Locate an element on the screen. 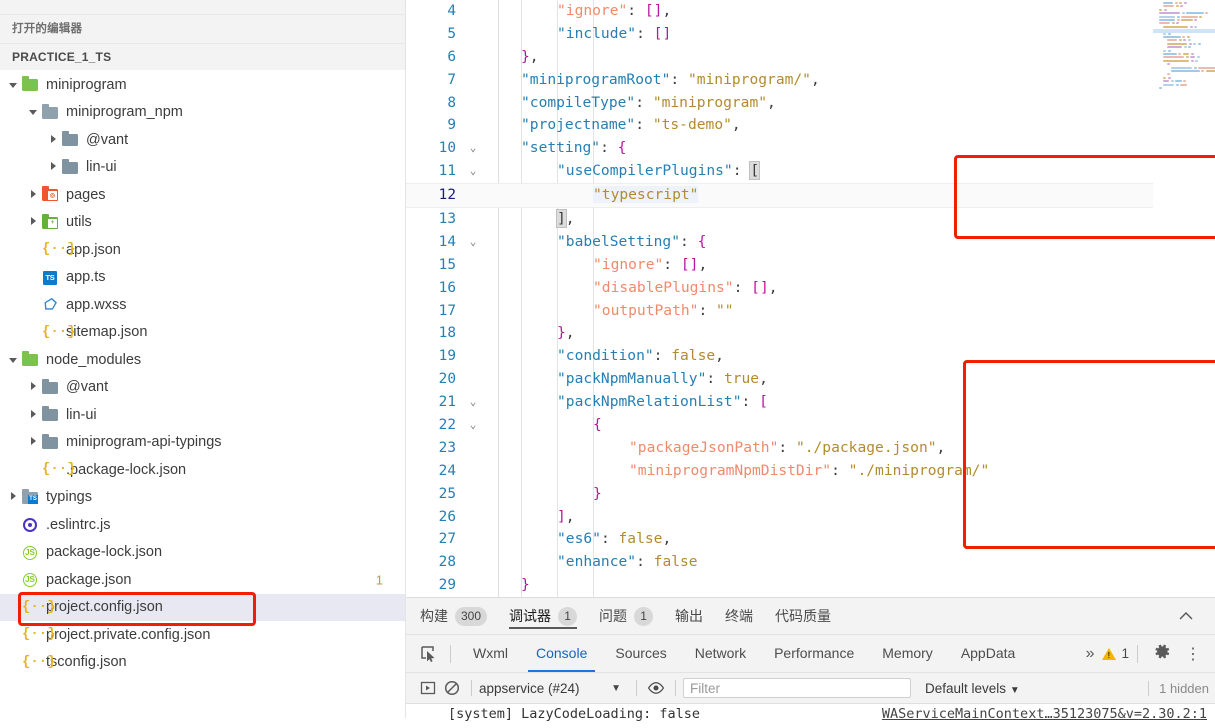 The height and width of the screenshot is (728, 1215). panel-tab-代码质量: 代码质量 is located at coordinates (803, 616).